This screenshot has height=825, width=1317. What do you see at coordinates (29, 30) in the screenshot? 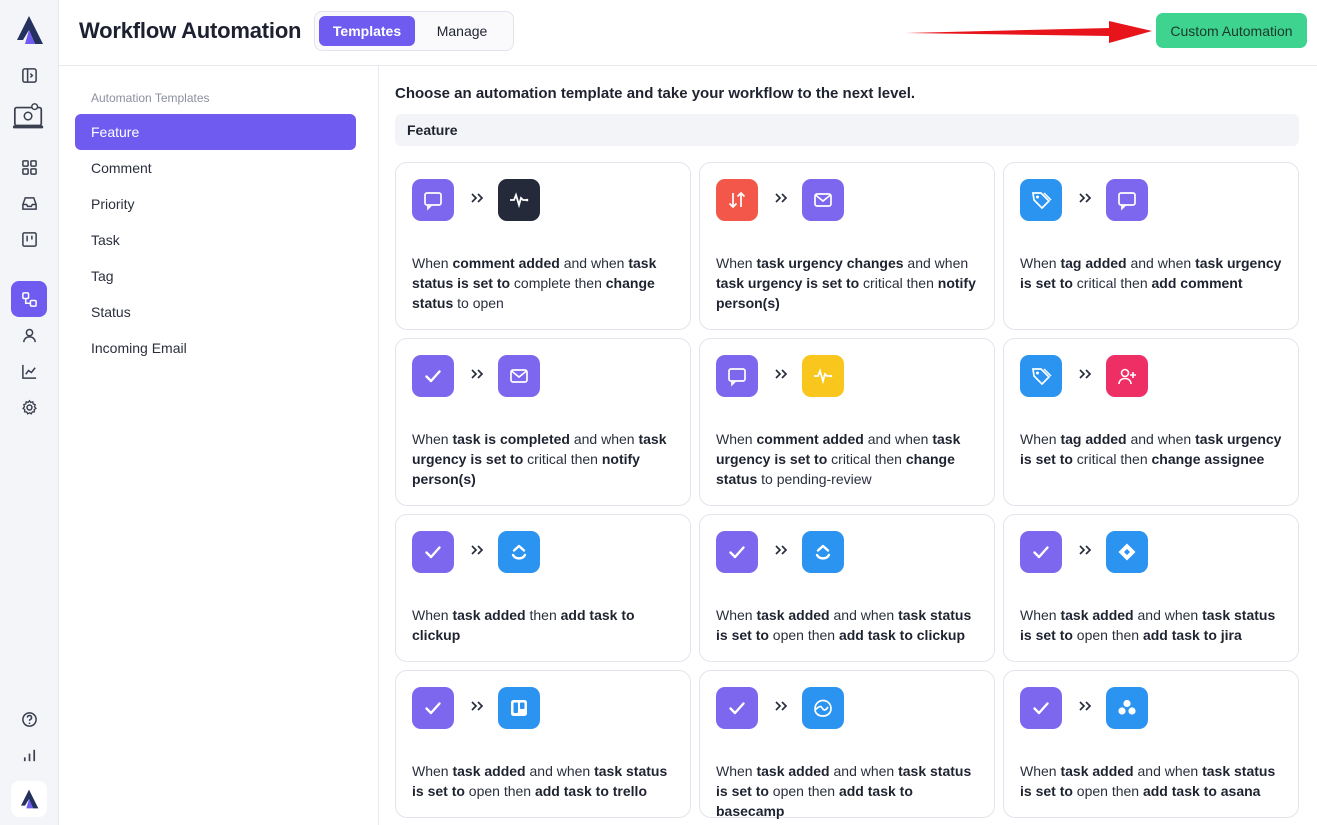
I see `app-logo-icon` at bounding box center [29, 30].